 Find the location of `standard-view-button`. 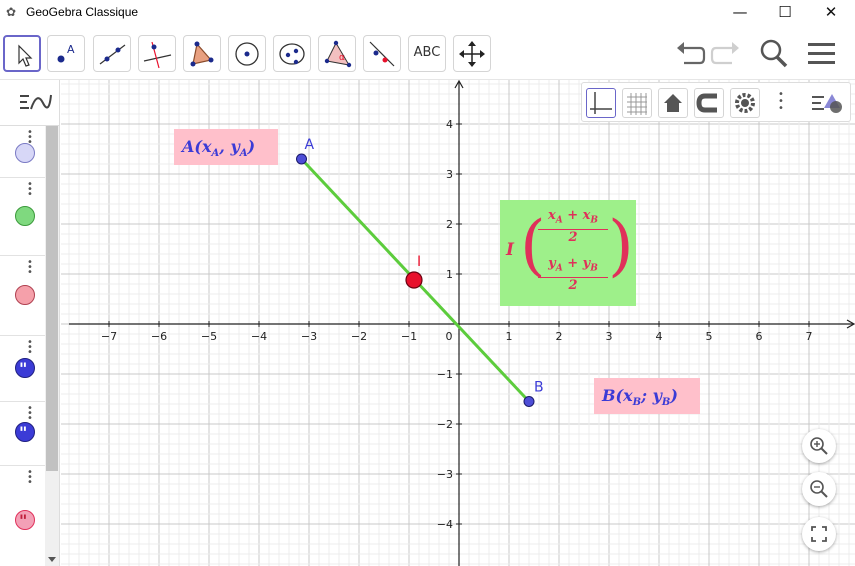

standard-view-button is located at coordinates (673, 103).